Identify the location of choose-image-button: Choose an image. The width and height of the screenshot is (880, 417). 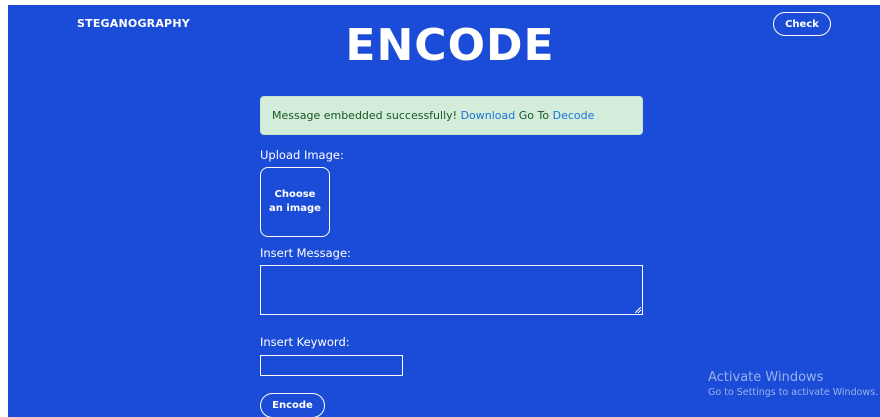
(295, 202).